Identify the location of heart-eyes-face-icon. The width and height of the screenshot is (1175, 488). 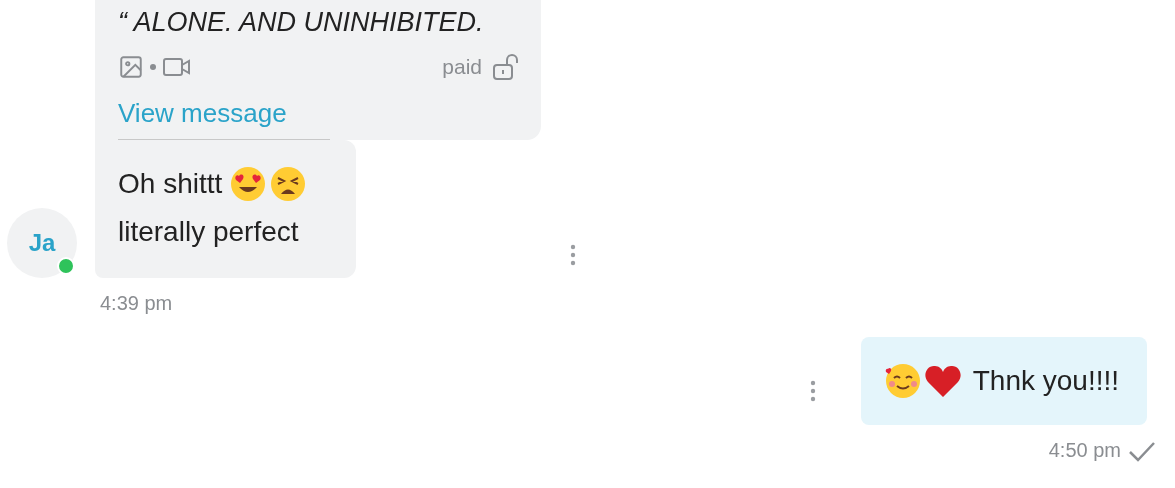
(248, 184).